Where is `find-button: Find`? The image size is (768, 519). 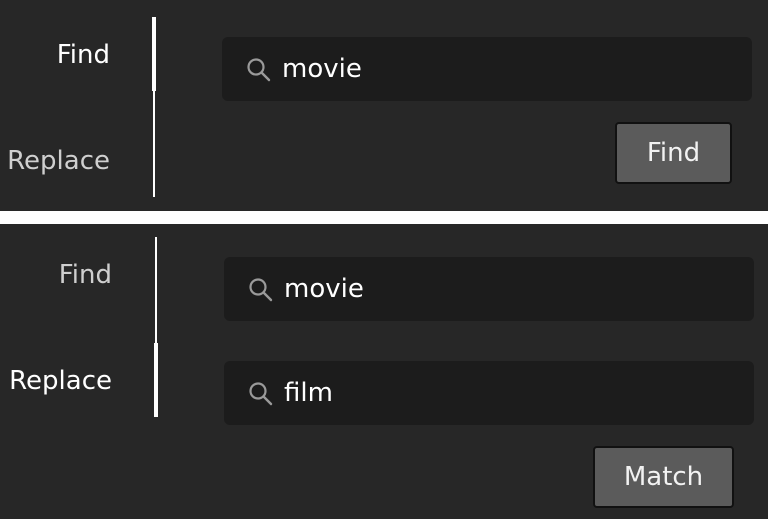 find-button: Find is located at coordinates (673, 153).